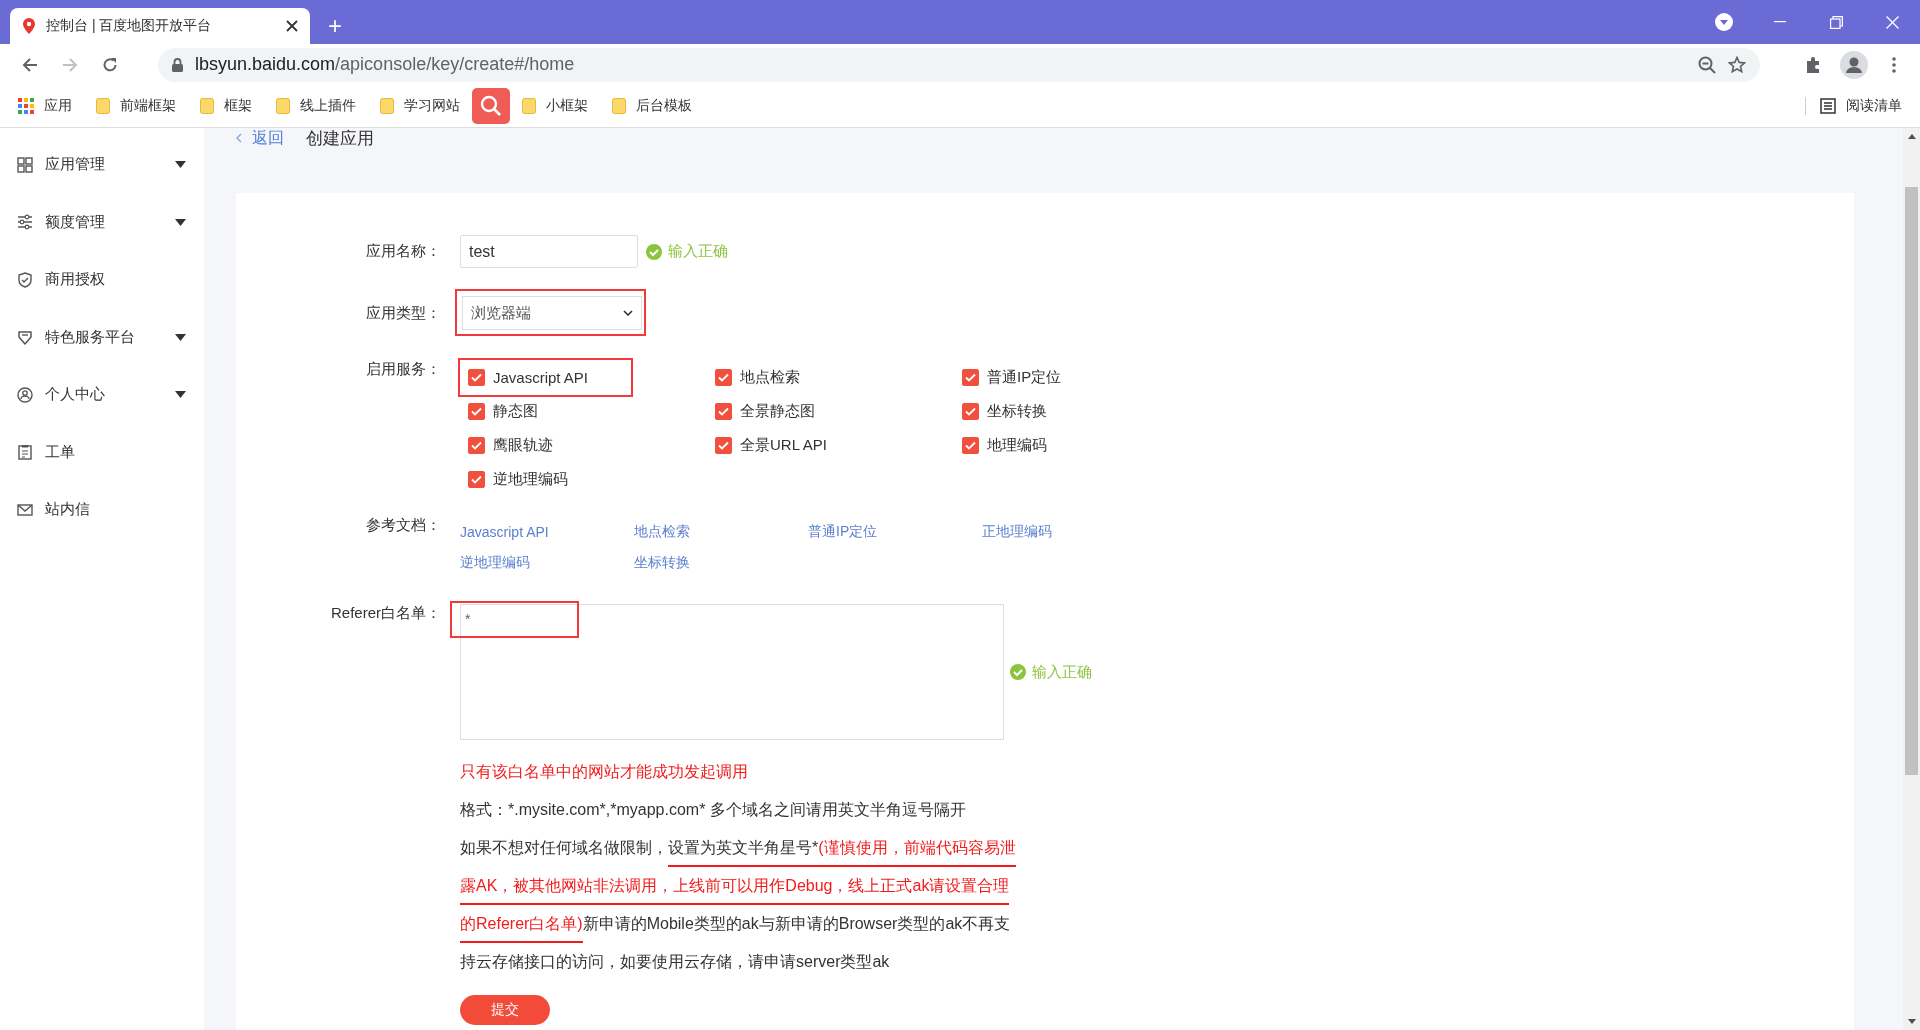 The width and height of the screenshot is (1920, 1030). What do you see at coordinates (403, 525) in the screenshot?
I see `field-label: 参考文档：` at bounding box center [403, 525].